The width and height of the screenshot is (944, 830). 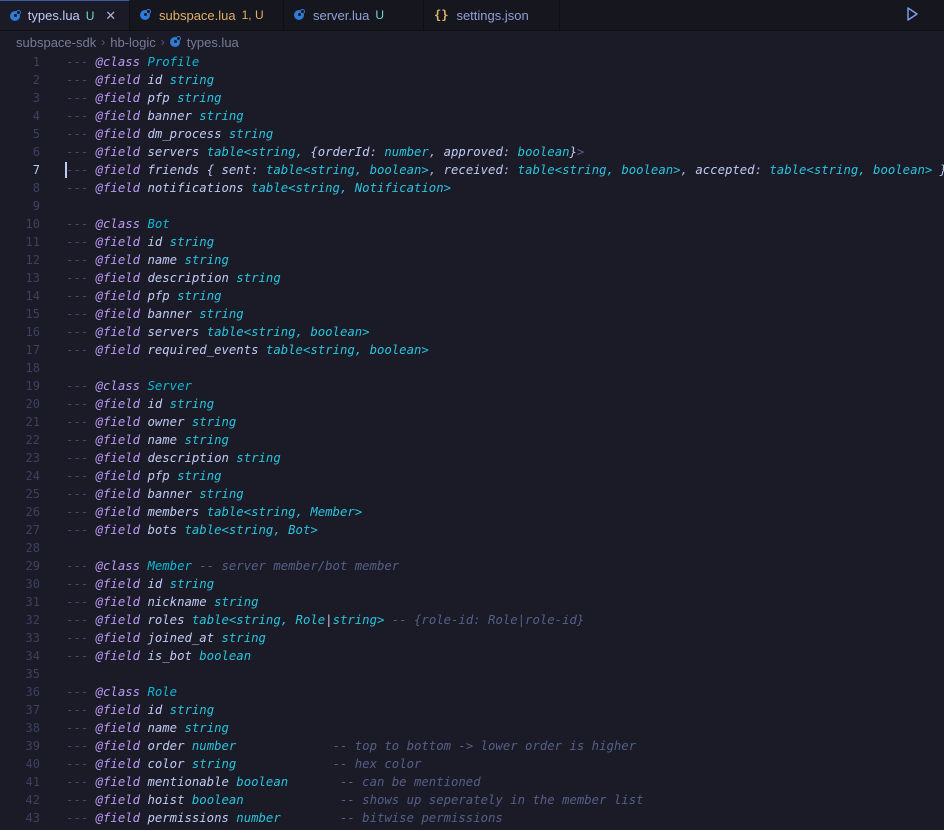 What do you see at coordinates (913, 15) in the screenshot?
I see `play-icon` at bounding box center [913, 15].